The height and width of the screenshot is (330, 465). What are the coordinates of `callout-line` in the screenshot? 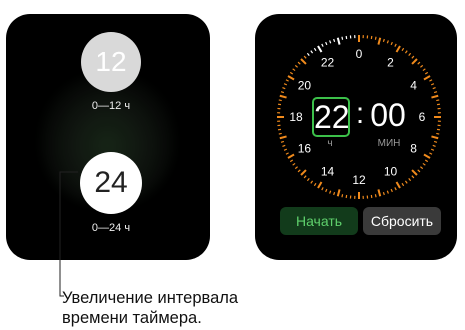 It's located at (68, 234).